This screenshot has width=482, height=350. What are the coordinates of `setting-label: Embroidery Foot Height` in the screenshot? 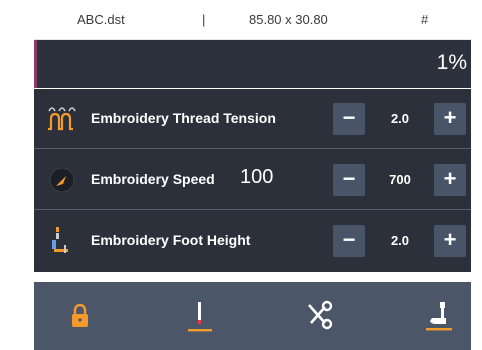 It's located at (171, 240).